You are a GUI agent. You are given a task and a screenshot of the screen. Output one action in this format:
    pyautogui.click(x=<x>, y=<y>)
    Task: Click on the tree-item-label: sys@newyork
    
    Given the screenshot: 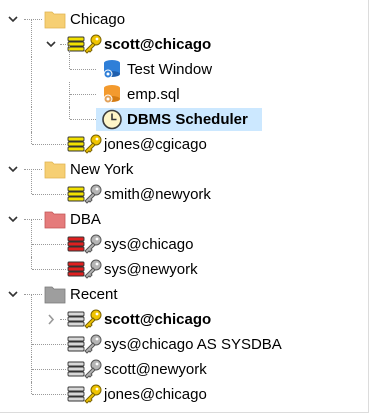 What is the action you would take?
    pyautogui.click(x=151, y=269)
    